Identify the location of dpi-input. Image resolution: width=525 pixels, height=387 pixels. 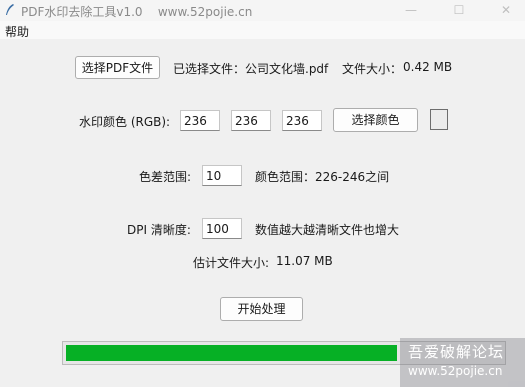
(222, 228).